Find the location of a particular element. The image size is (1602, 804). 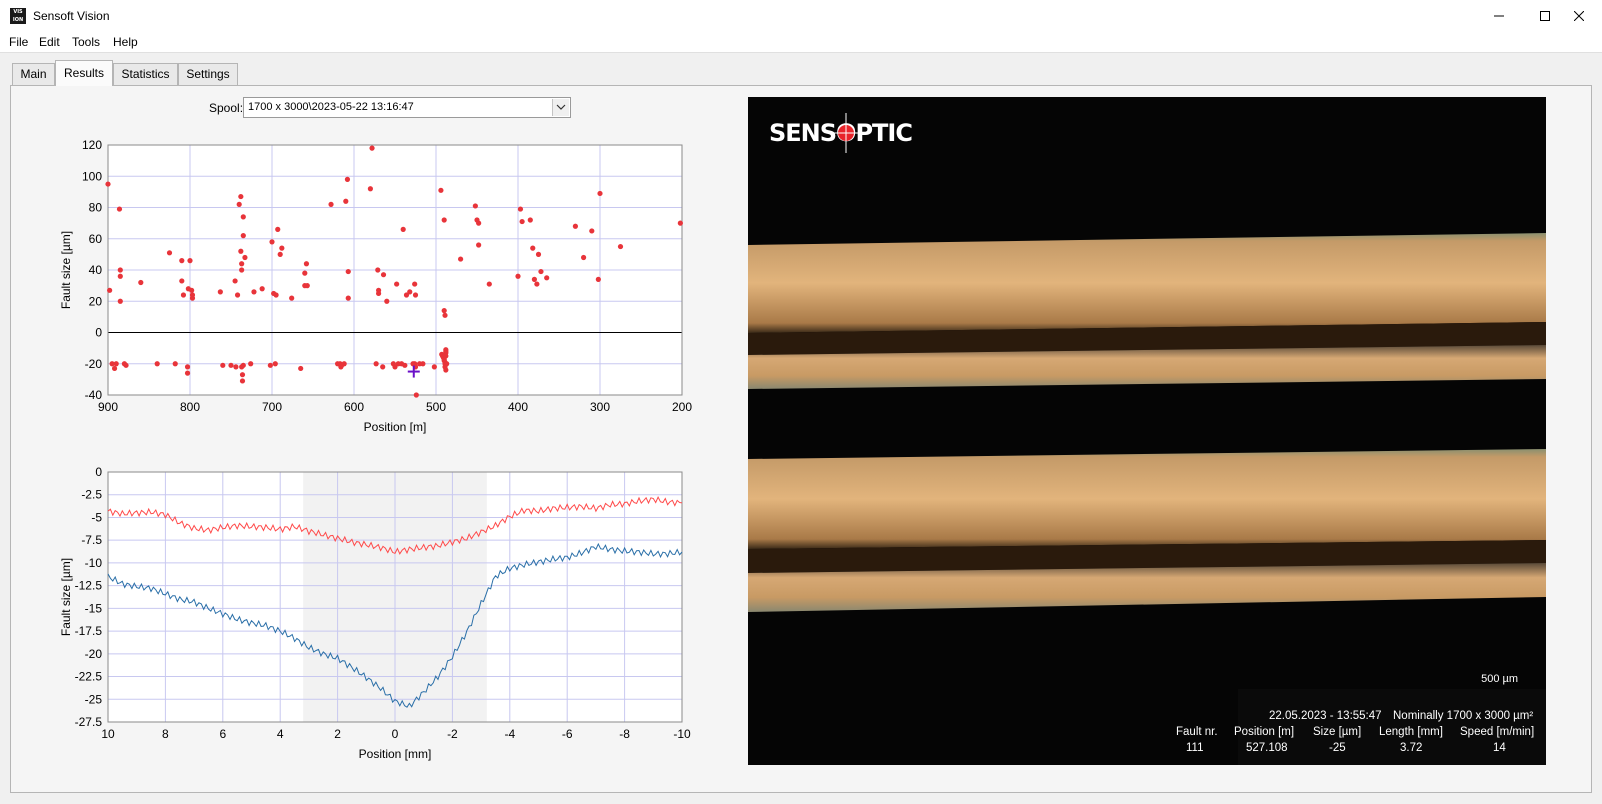

info-nominal: Nominally 1700 x 3000 µm² is located at coordinates (1463, 716).